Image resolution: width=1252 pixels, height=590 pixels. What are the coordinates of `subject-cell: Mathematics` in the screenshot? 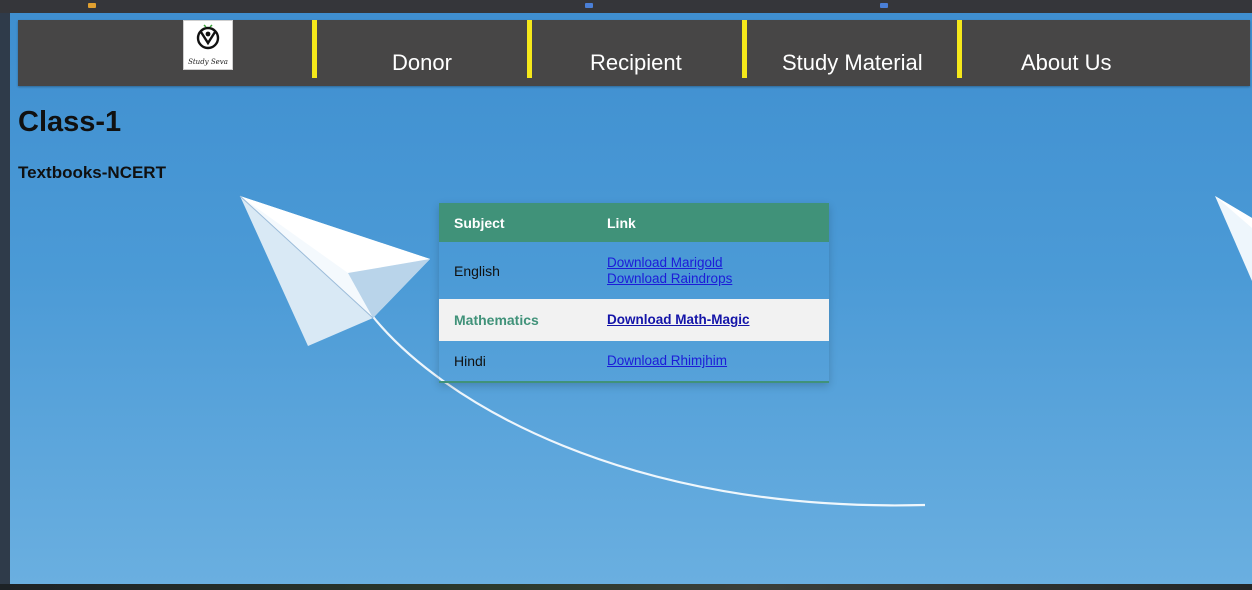 It's located at (515, 320).